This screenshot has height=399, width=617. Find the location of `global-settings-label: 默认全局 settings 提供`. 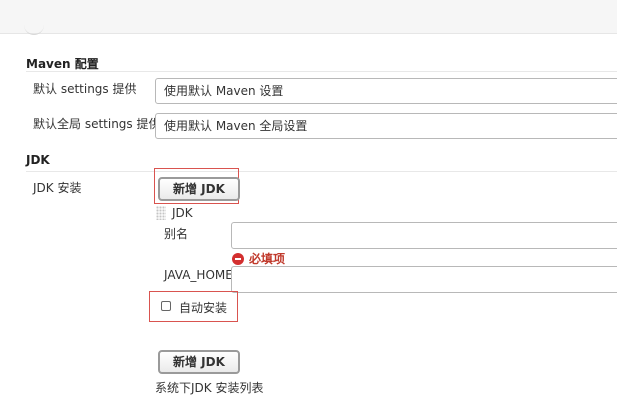

global-settings-label: 默认全局 settings 提供 is located at coordinates (97, 124).